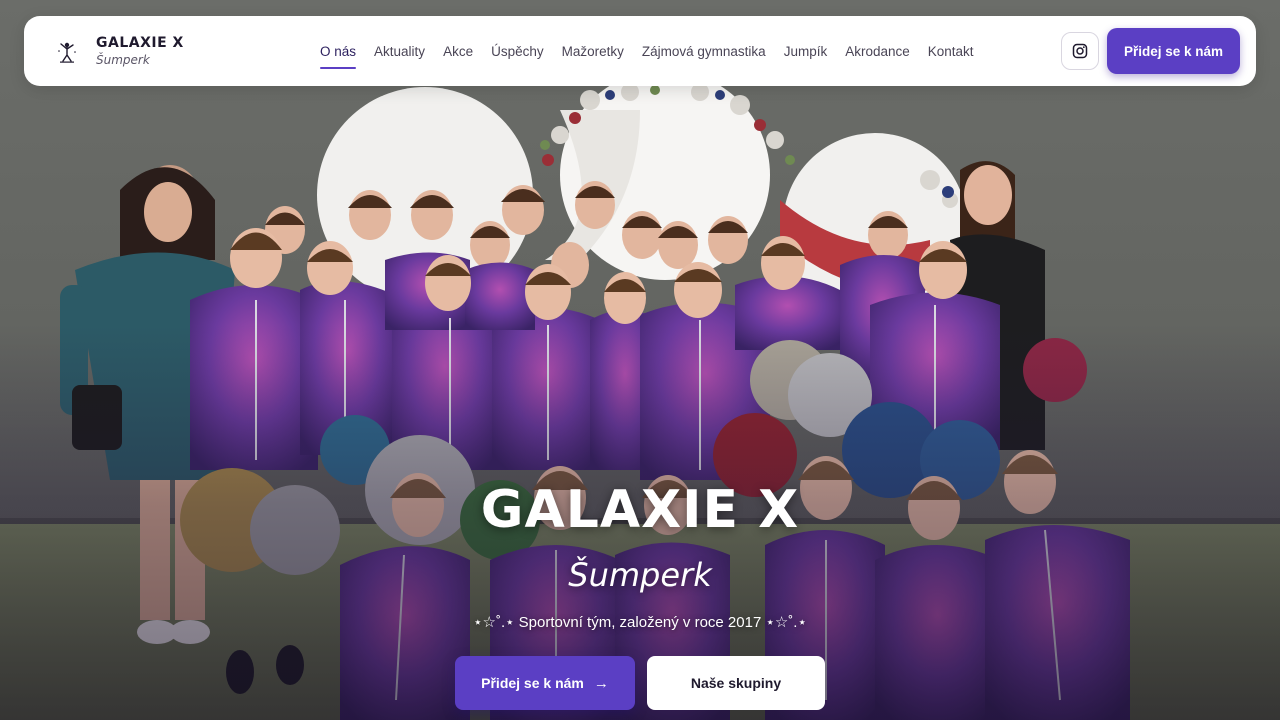  Describe the element at coordinates (532, 683) in the screenshot. I see `join-us-label: Přidej se k nám` at that location.